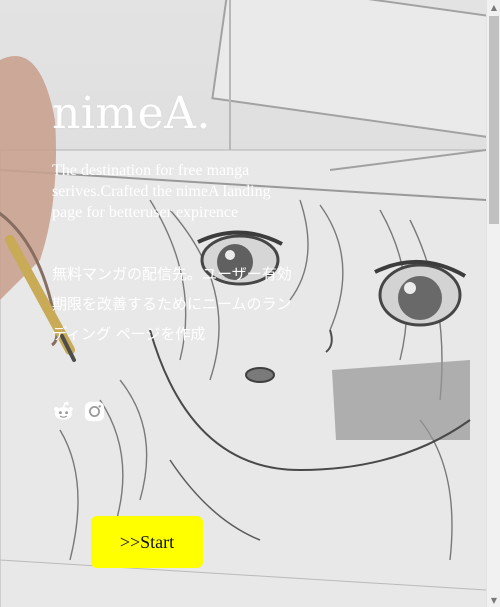 This screenshot has height=607, width=500. Describe the element at coordinates (493, 7) in the screenshot. I see `scroll-up-arrow-icon: ▲` at that location.